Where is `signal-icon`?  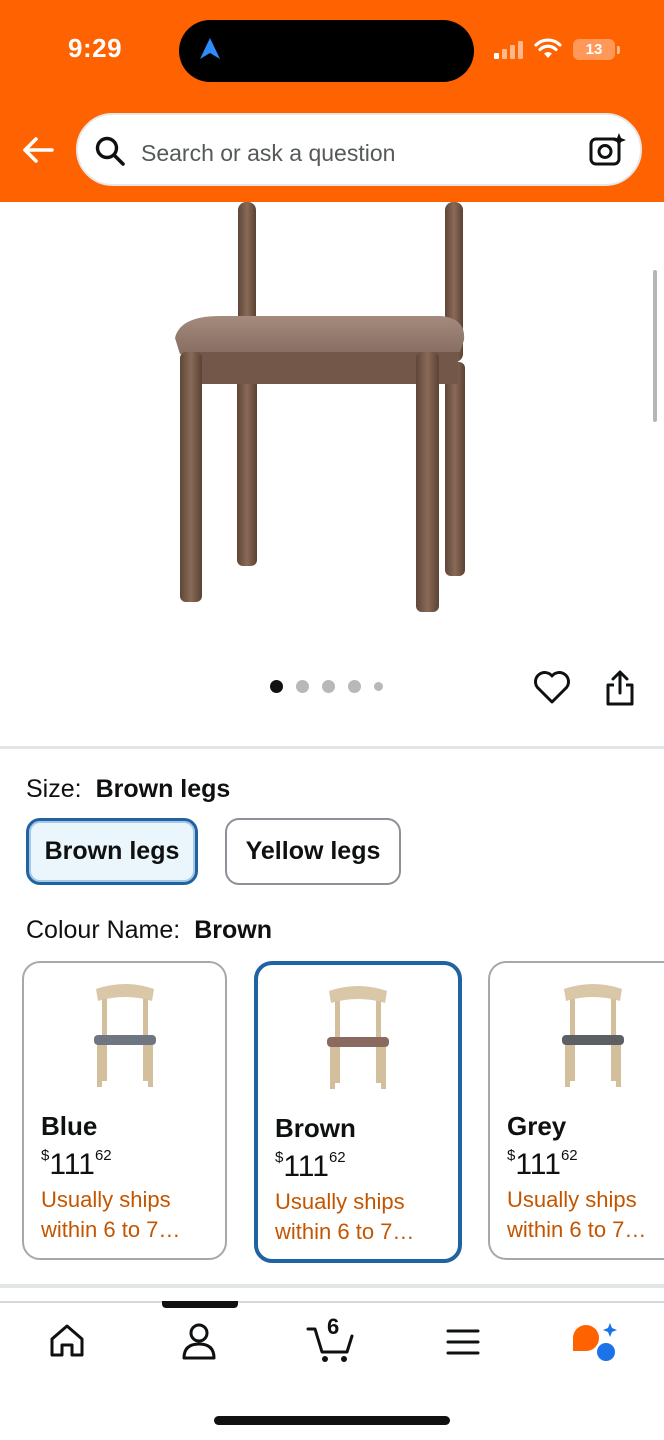
signal-icon is located at coordinates (508, 50).